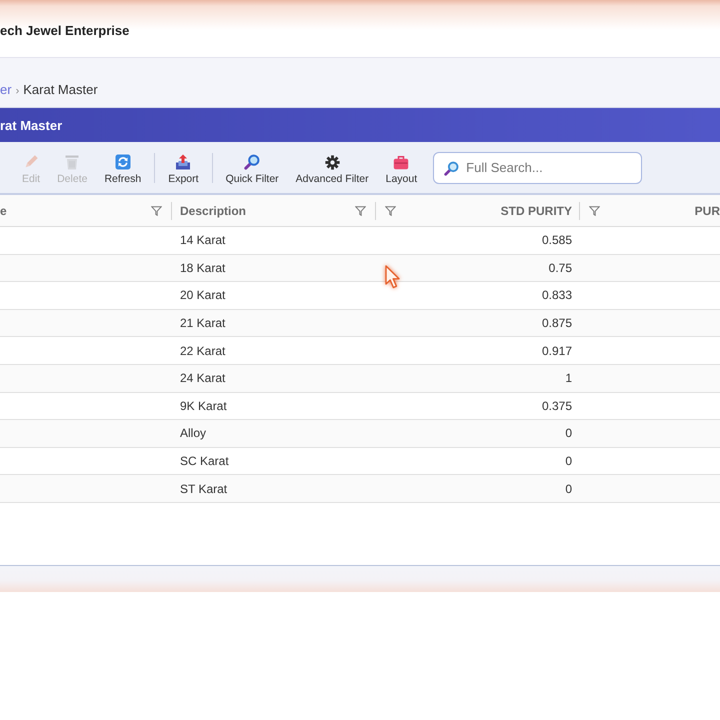 The width and height of the screenshot is (720, 720). I want to click on table-cell: 0.375, so click(557, 405).